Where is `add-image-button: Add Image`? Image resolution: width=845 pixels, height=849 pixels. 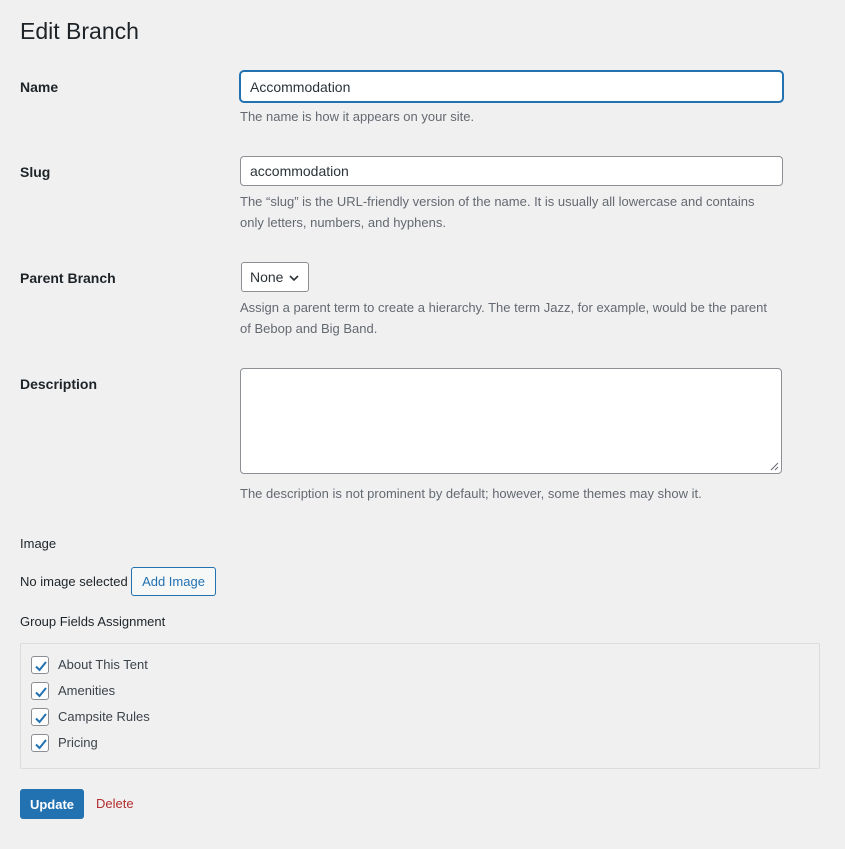
add-image-button: Add Image is located at coordinates (173, 581).